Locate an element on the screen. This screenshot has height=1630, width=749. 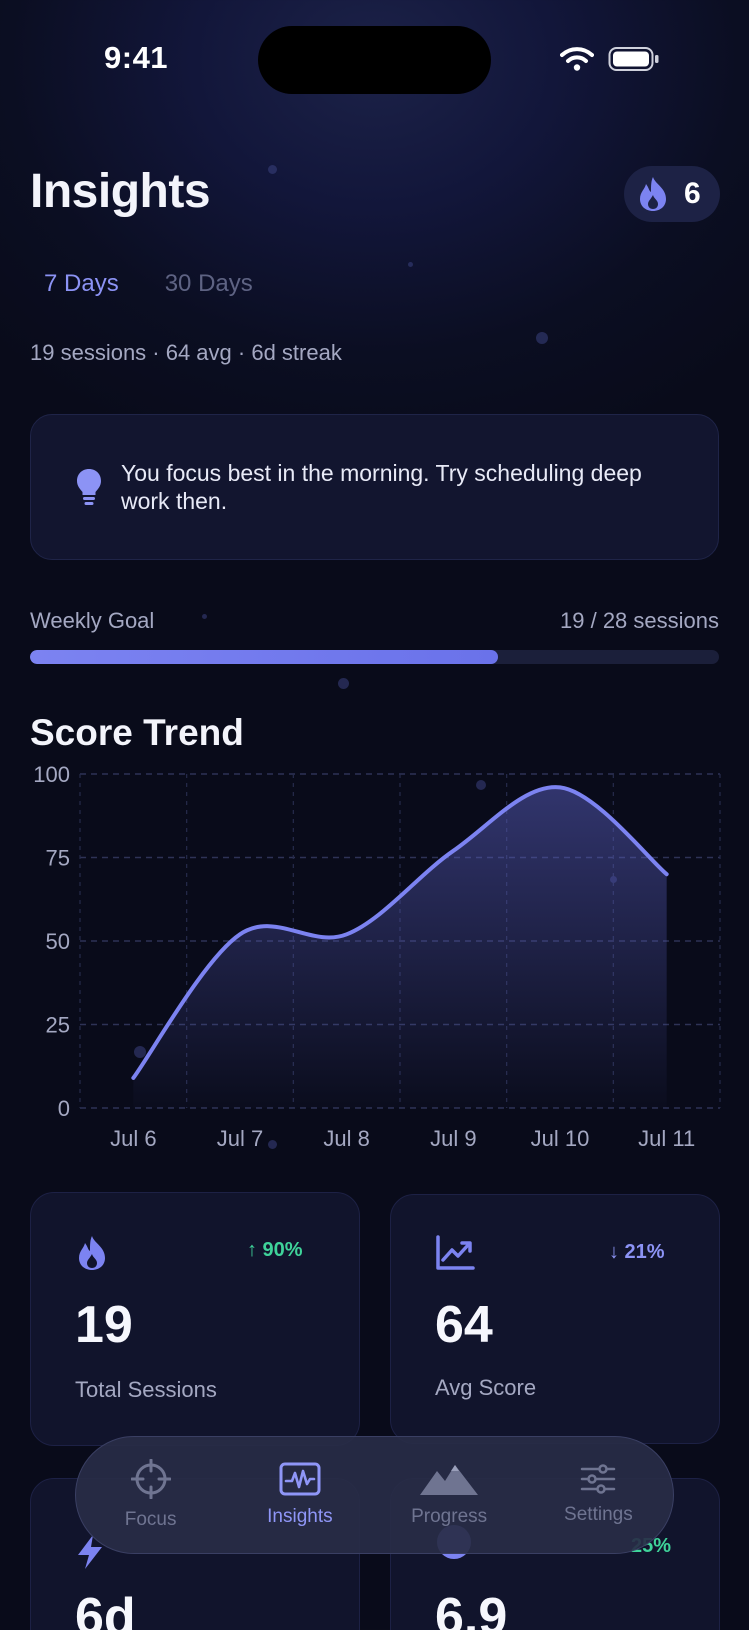
battery-icon is located at coordinates (633, 59).